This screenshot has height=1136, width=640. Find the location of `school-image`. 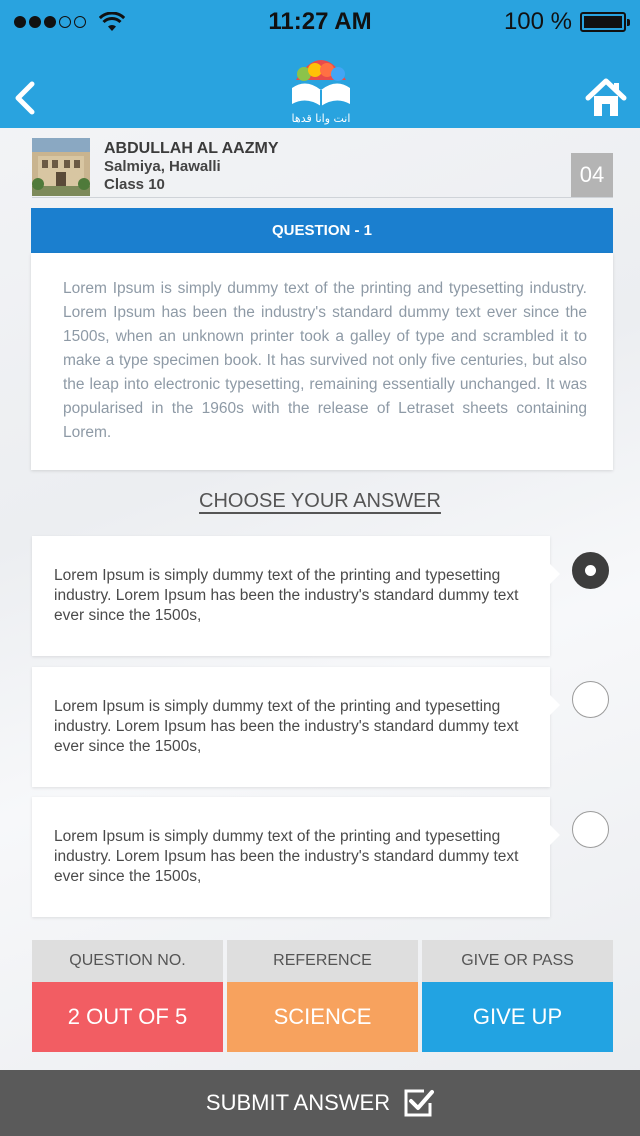

school-image is located at coordinates (61, 167).